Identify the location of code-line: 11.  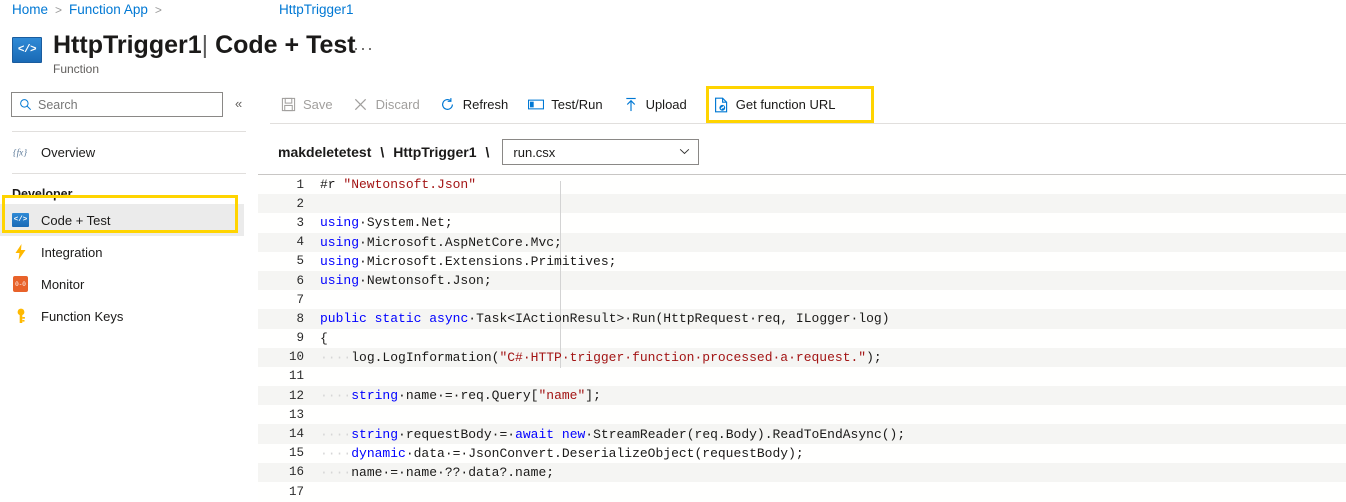
(802, 376).